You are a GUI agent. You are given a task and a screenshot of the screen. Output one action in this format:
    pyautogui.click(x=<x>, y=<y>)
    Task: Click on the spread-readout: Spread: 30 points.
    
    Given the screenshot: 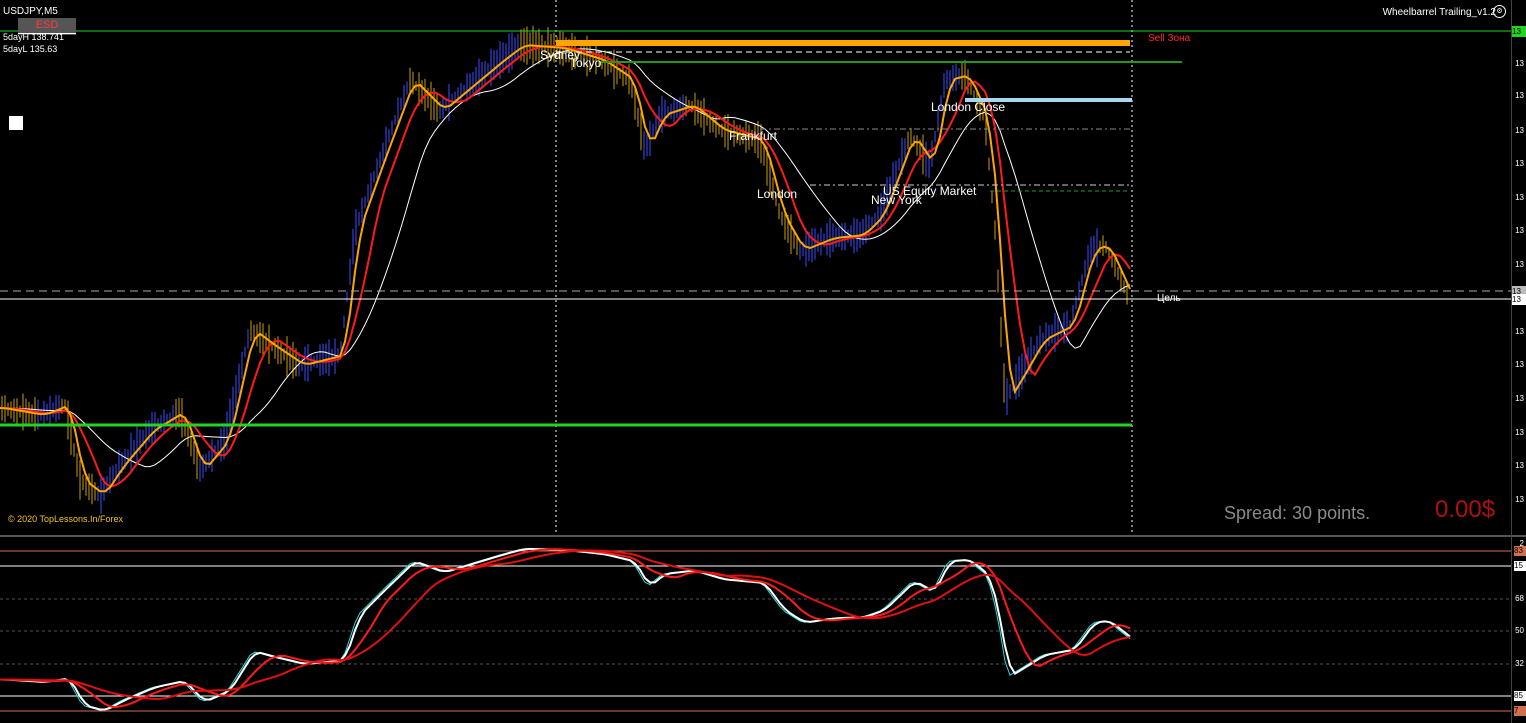 What is the action you would take?
    pyautogui.click(x=1297, y=513)
    